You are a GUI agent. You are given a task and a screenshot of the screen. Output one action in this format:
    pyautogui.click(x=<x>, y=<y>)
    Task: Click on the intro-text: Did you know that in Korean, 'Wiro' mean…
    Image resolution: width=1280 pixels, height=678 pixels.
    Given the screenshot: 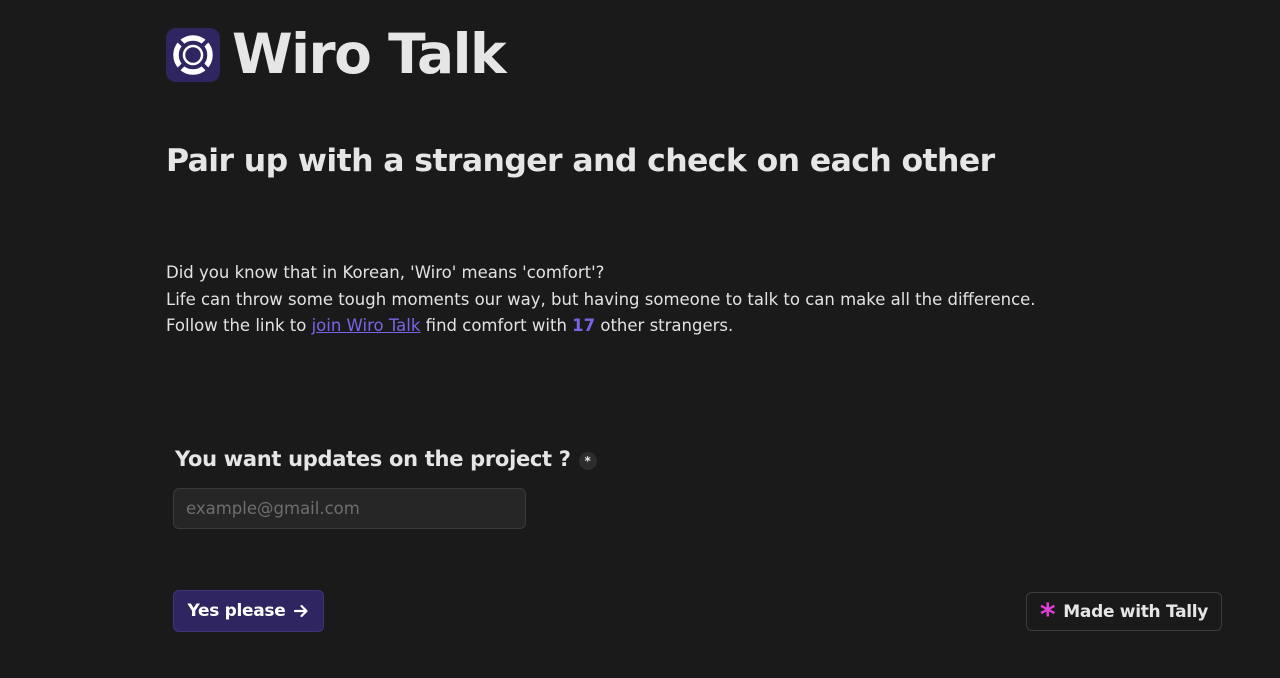 What is the action you would take?
    pyautogui.click(x=601, y=300)
    